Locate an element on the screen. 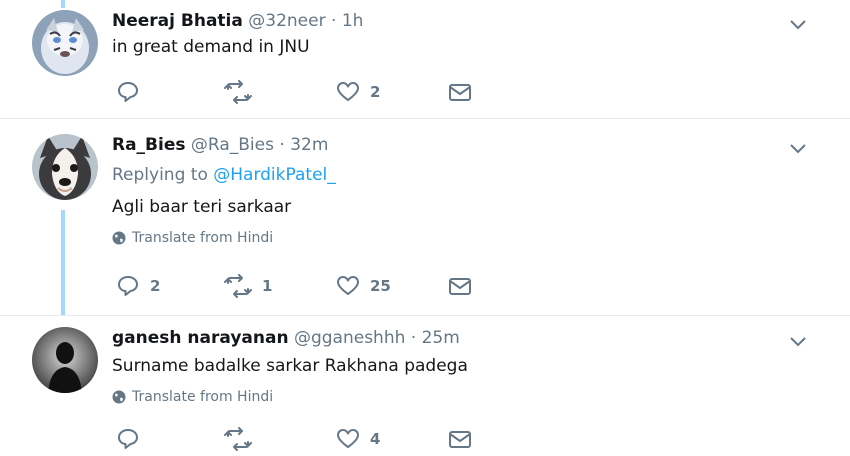  timestamp: 25m is located at coordinates (441, 338).